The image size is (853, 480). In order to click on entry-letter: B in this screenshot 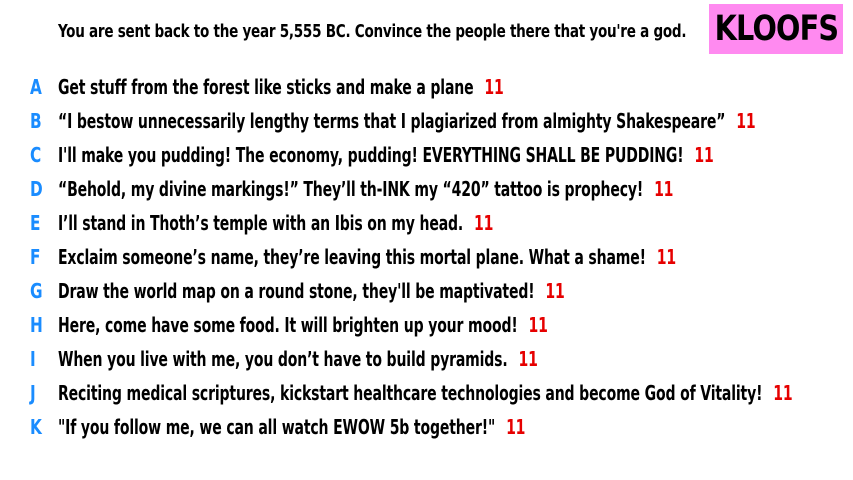, I will do `click(36, 121)`.